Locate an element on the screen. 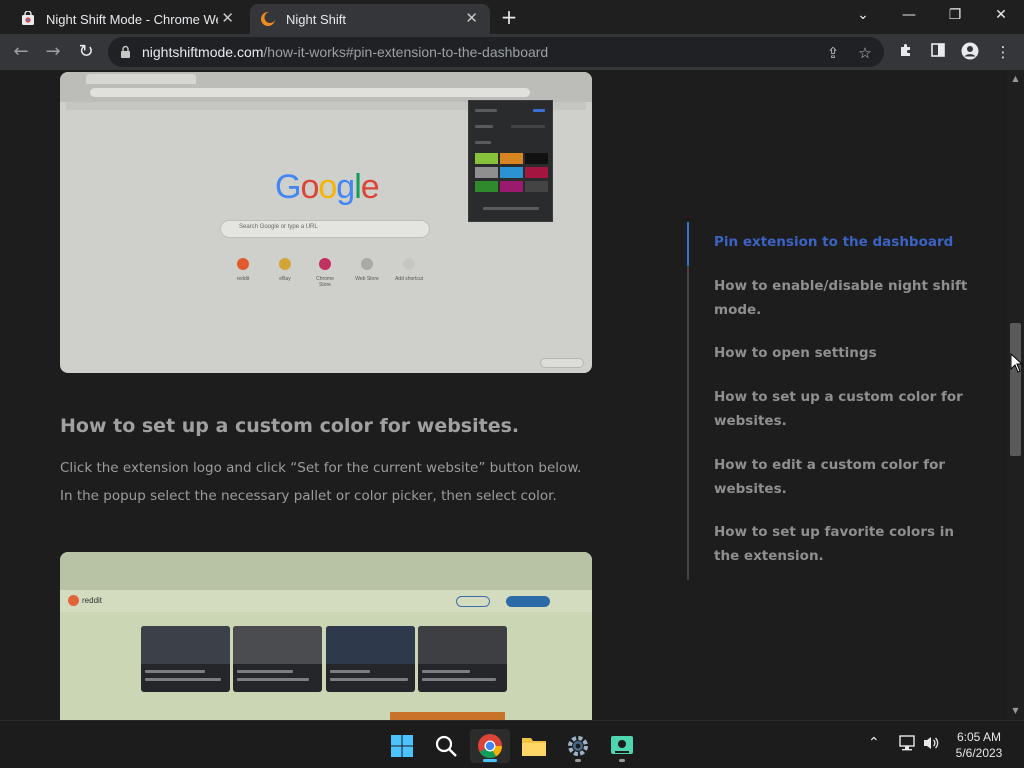 The image size is (1024, 768). embedded-extension-popup is located at coordinates (510, 161).